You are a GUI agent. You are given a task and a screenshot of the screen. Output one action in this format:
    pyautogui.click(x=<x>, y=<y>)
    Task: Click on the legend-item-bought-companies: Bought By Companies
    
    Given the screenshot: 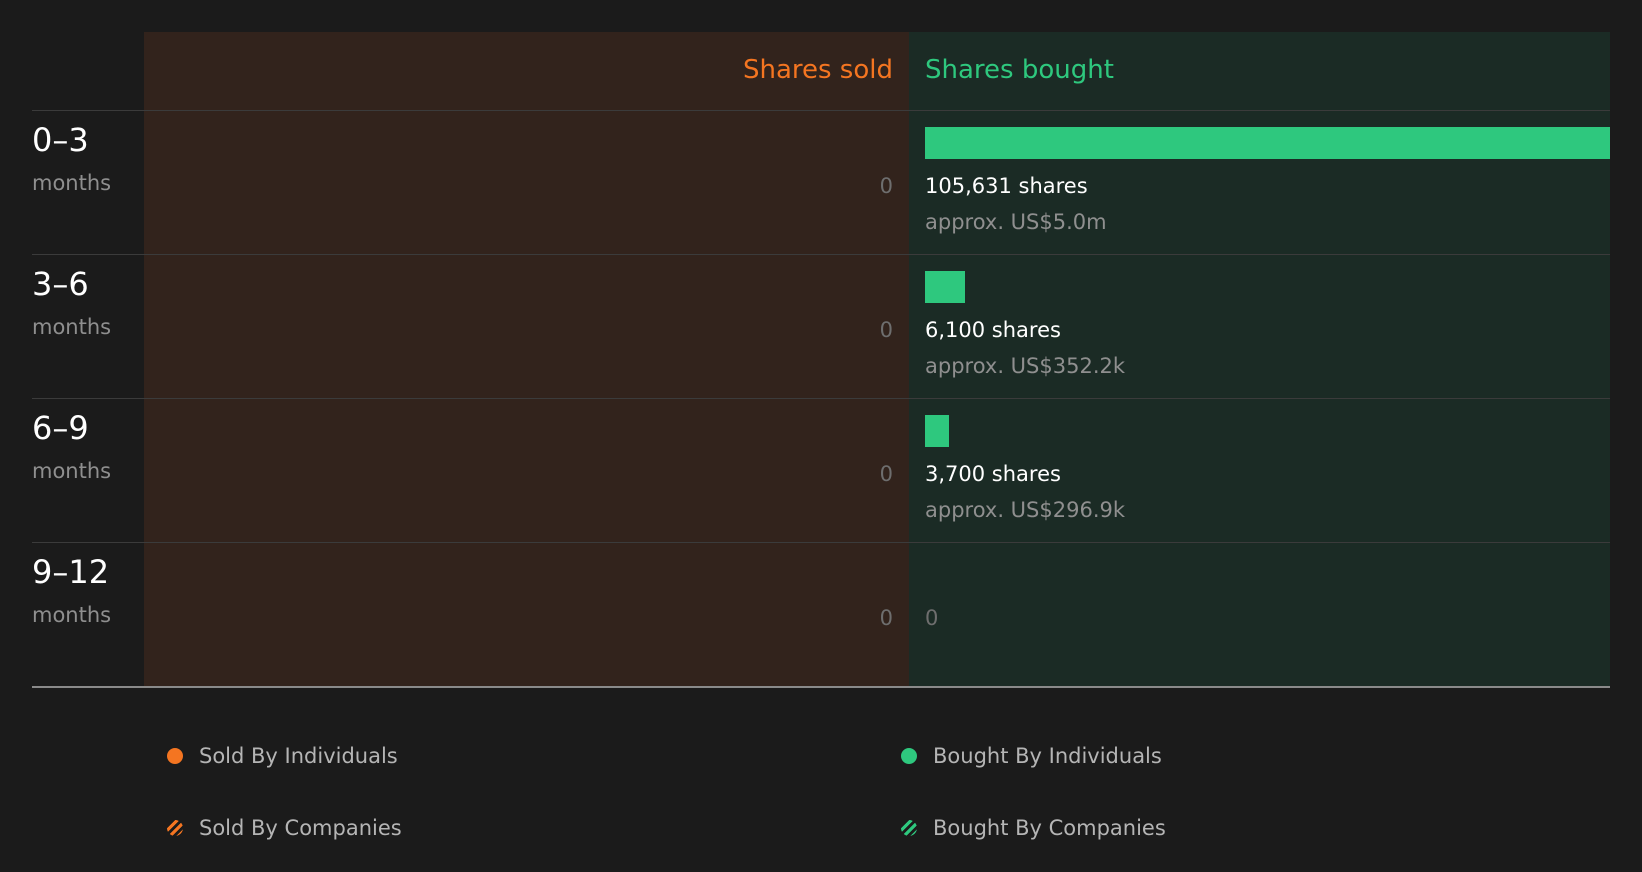 What is the action you would take?
    pyautogui.click(x=1033, y=828)
    